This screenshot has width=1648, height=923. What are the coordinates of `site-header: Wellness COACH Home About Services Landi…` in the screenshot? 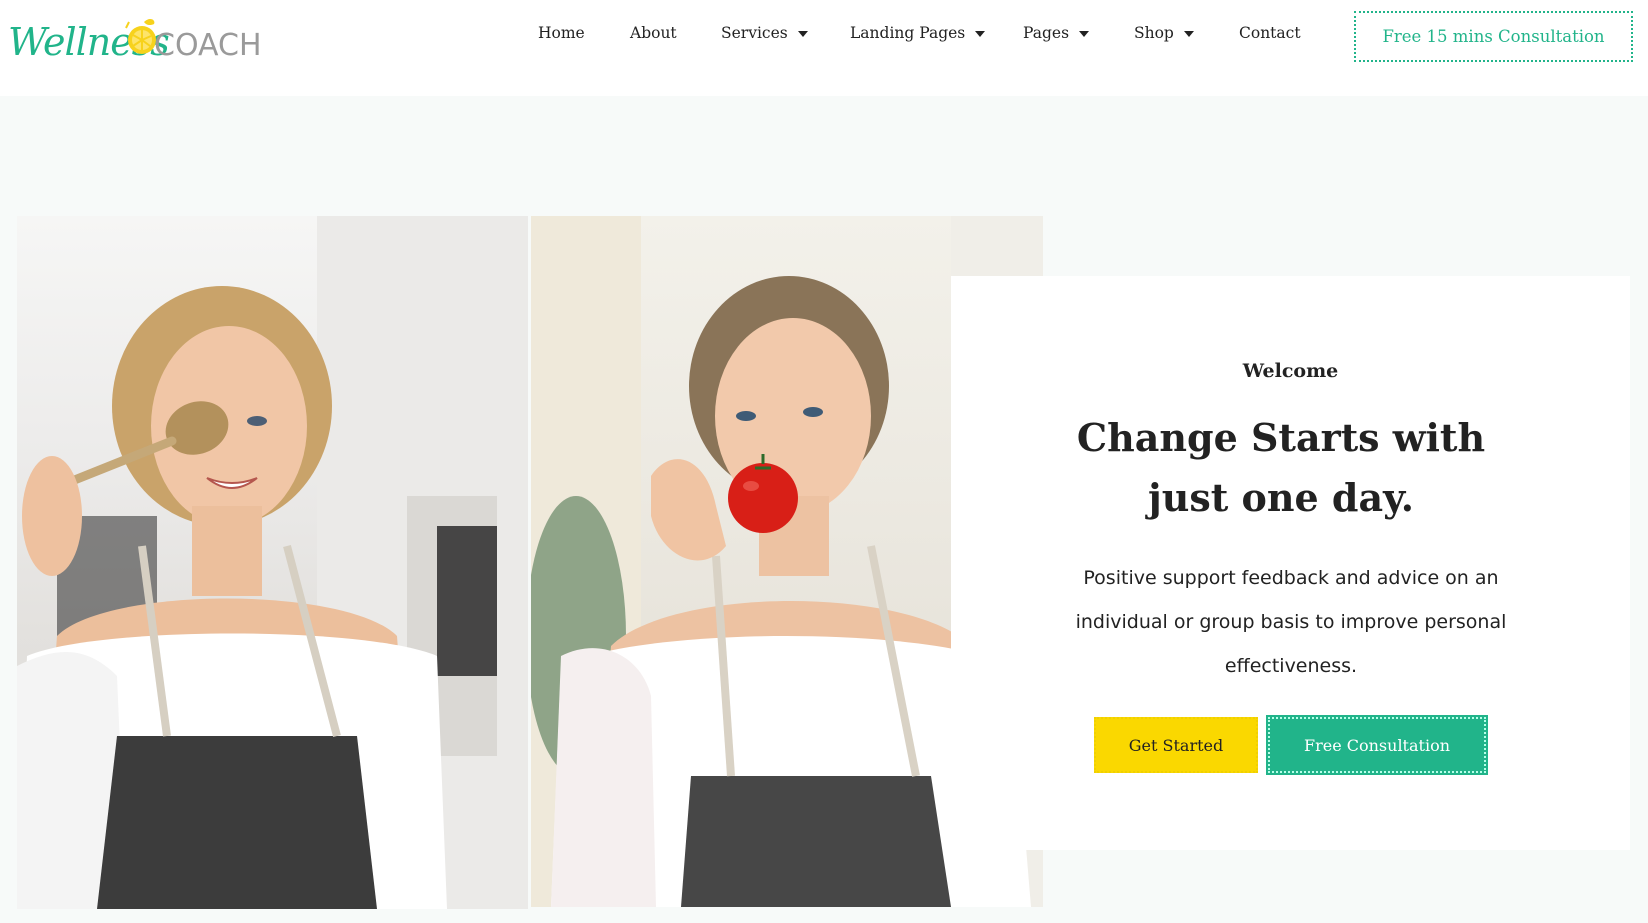 It's located at (824, 48).